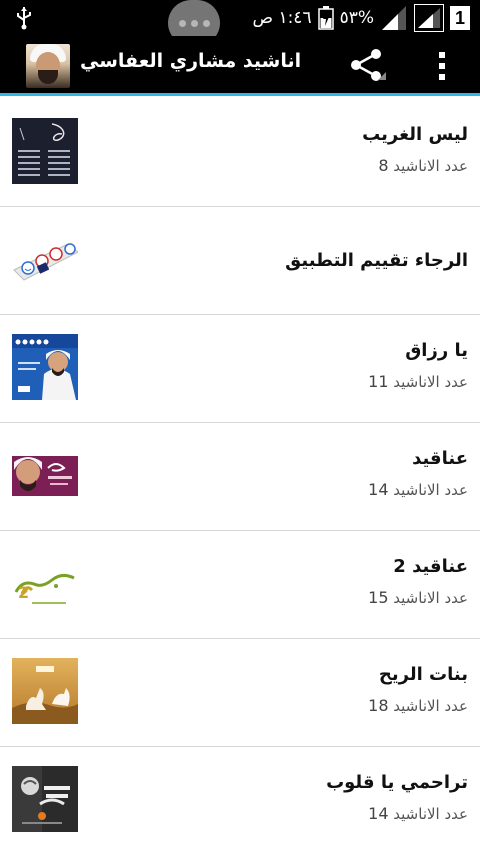 Image resolution: width=480 pixels, height=854 pixels. I want to click on action-bar: اناشيد مشاري العفاسي, so click(240, 66).